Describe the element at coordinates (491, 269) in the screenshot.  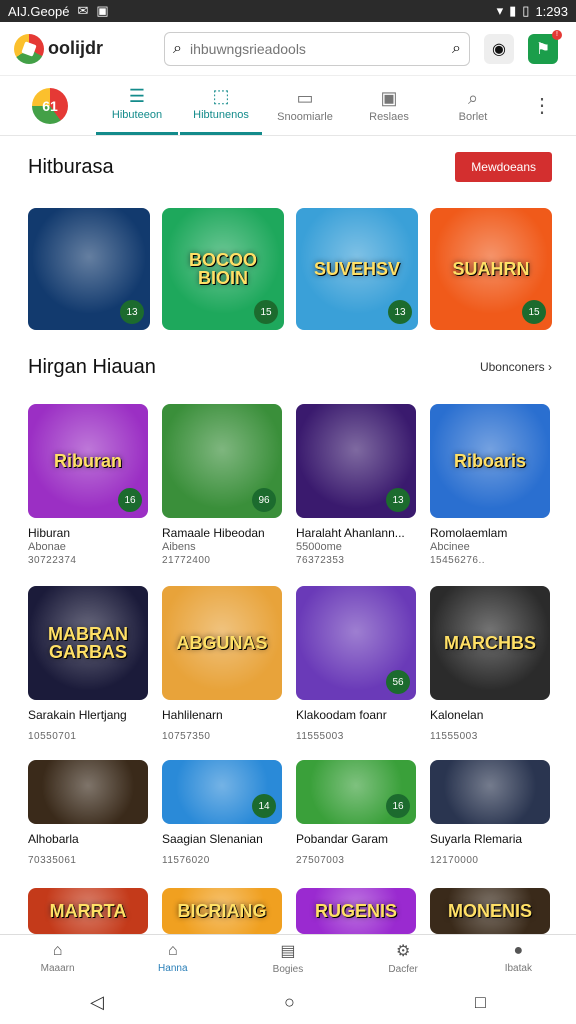
I see `featured-game-tile: SUAHRN 15` at that location.